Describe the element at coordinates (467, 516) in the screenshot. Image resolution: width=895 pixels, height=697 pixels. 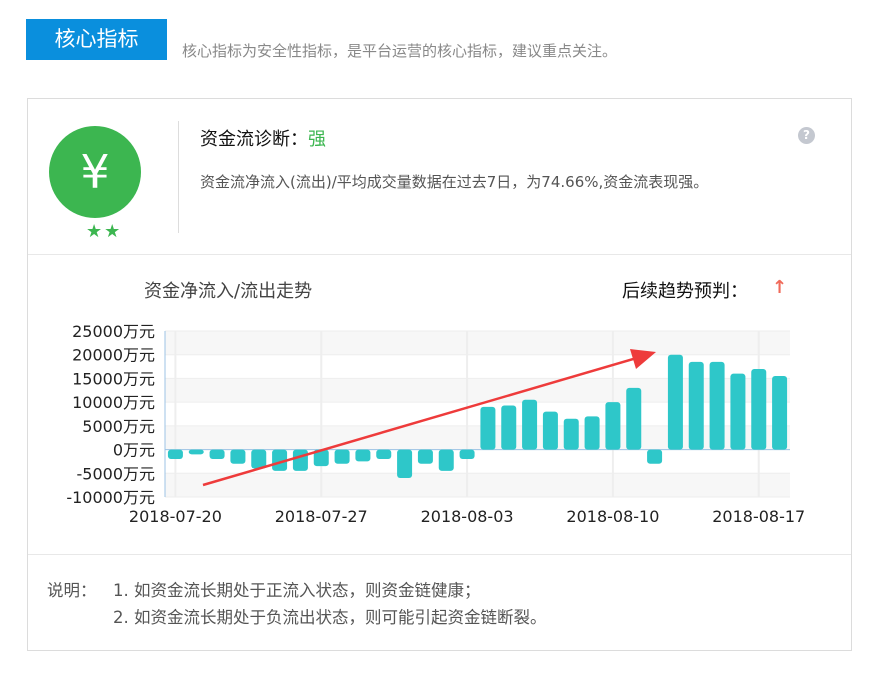
I see `x-tick-label: 2018-08-03` at that location.